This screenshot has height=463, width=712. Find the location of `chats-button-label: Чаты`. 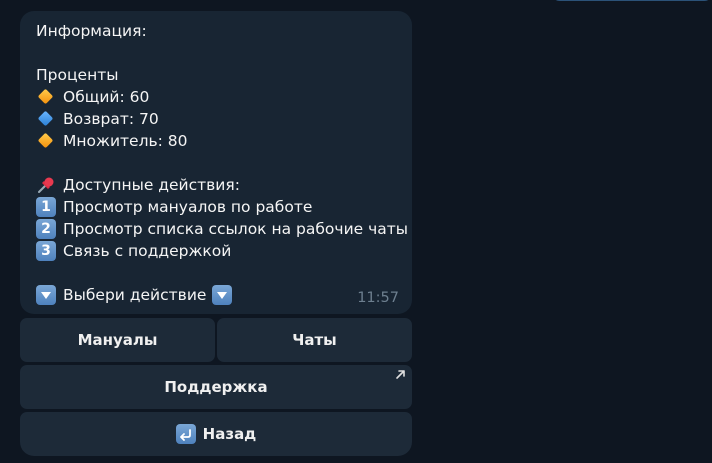

chats-button-label: Чаты is located at coordinates (314, 340).